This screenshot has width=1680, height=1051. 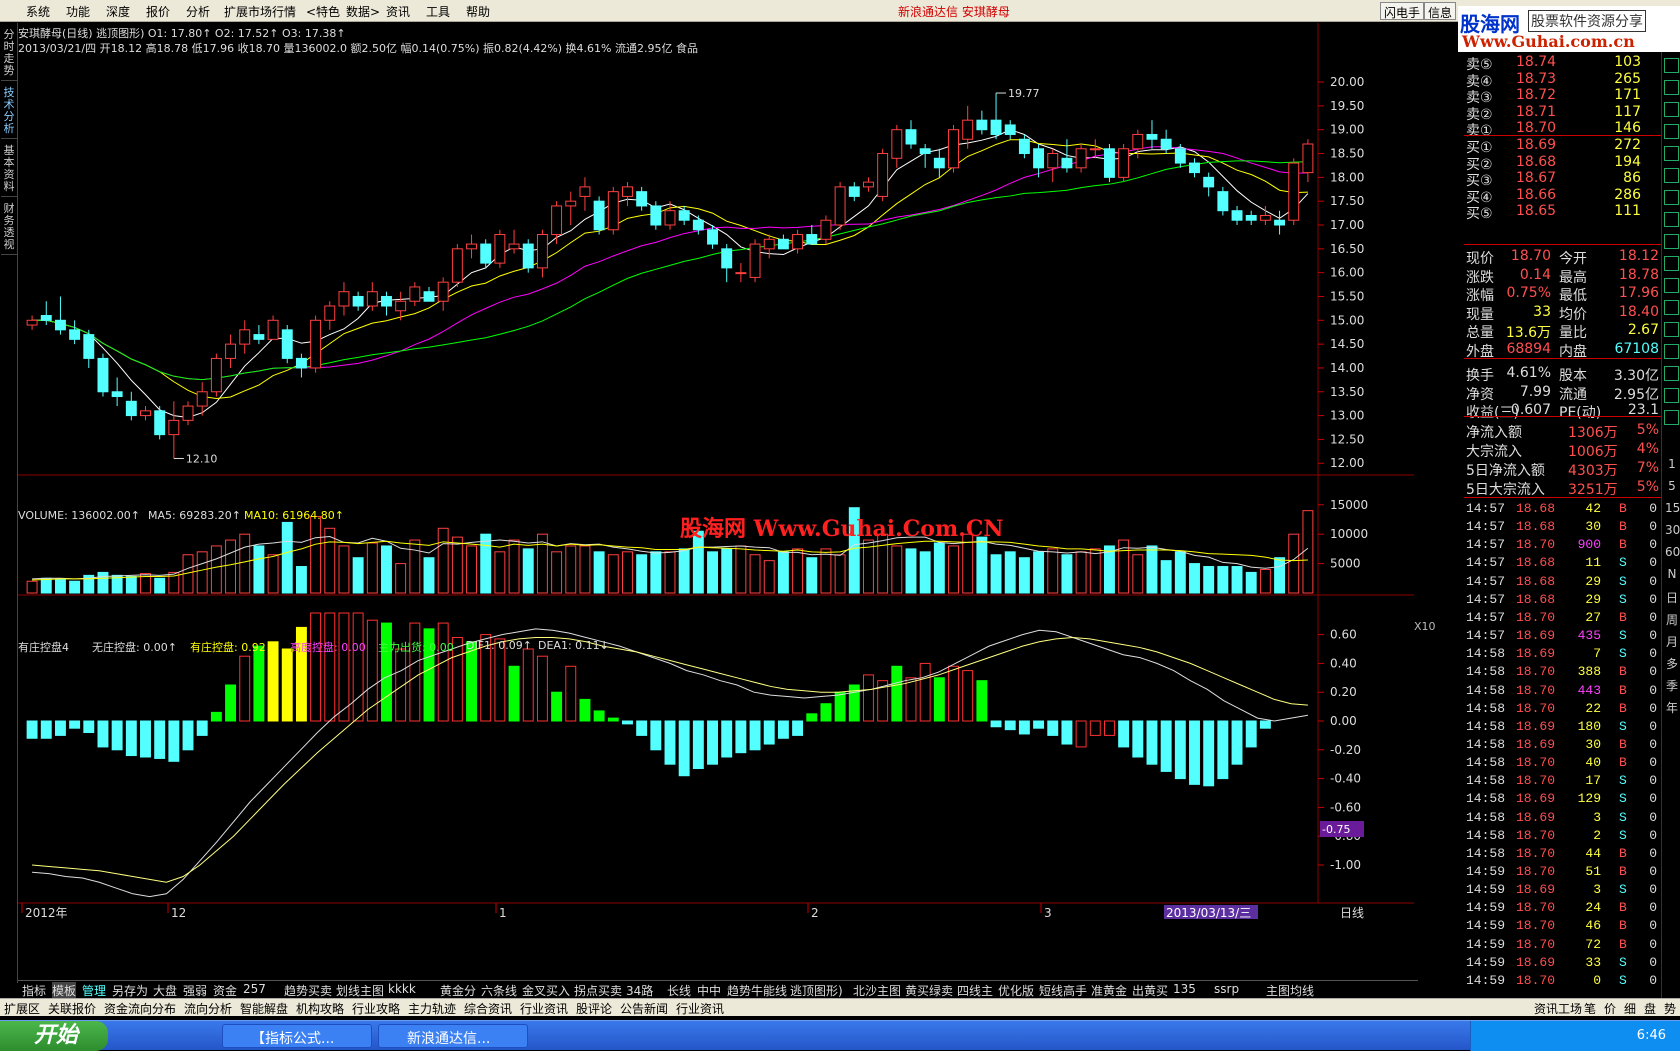 I want to click on quote-view-tab: 细, so click(x=1630, y=1008).